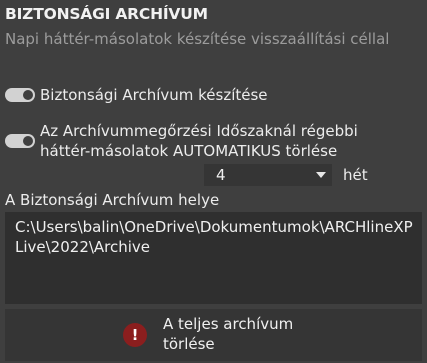 The height and width of the screenshot is (363, 427). What do you see at coordinates (20, 141) in the screenshot?
I see `auto-delete-toggle` at bounding box center [20, 141].